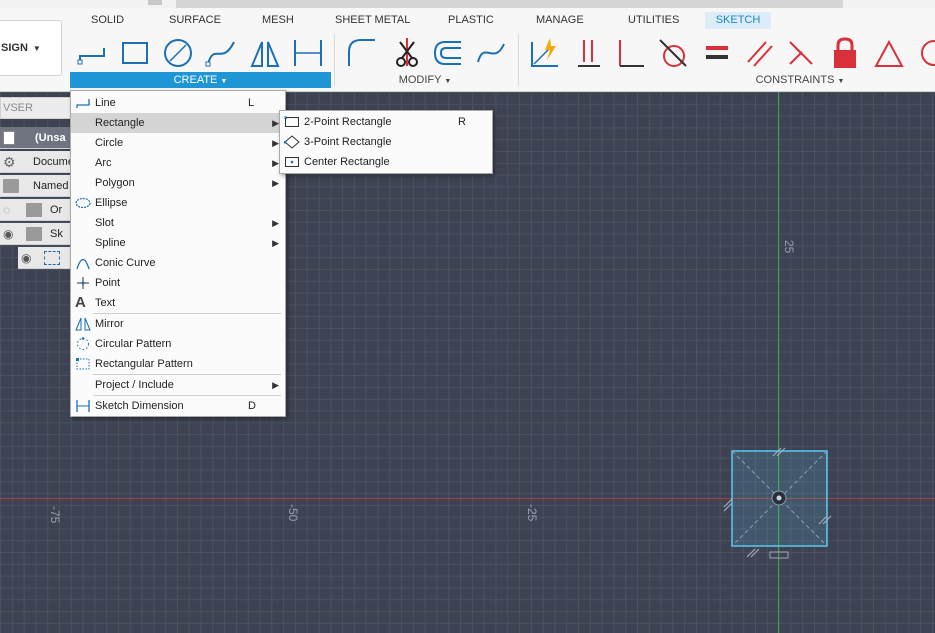 This screenshot has height=633, width=935. Describe the element at coordinates (717, 53) in the screenshot. I see `equal-constraint-icon` at that location.